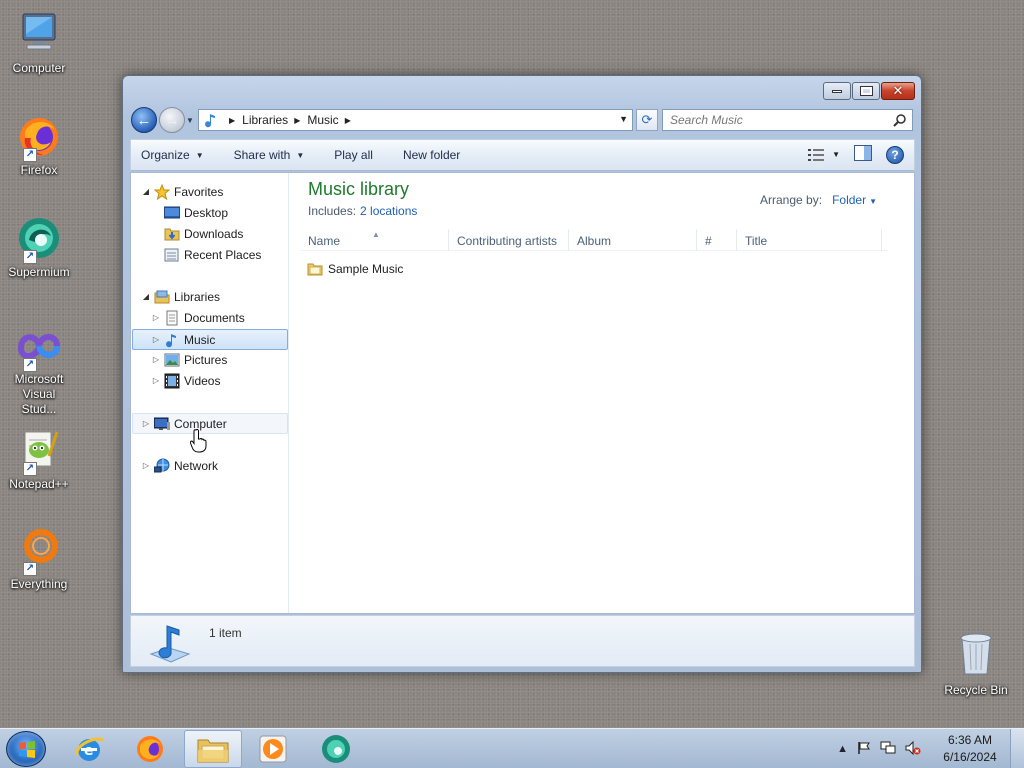 The height and width of the screenshot is (768, 1024). What do you see at coordinates (913, 749) in the screenshot?
I see `volume-muted-icon` at bounding box center [913, 749].